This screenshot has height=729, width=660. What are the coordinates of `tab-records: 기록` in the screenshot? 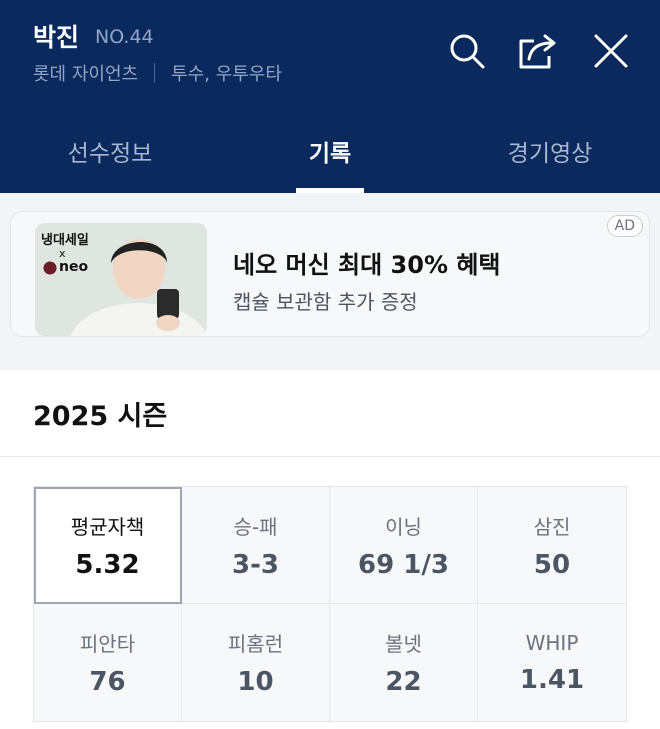 It's located at (330, 151).